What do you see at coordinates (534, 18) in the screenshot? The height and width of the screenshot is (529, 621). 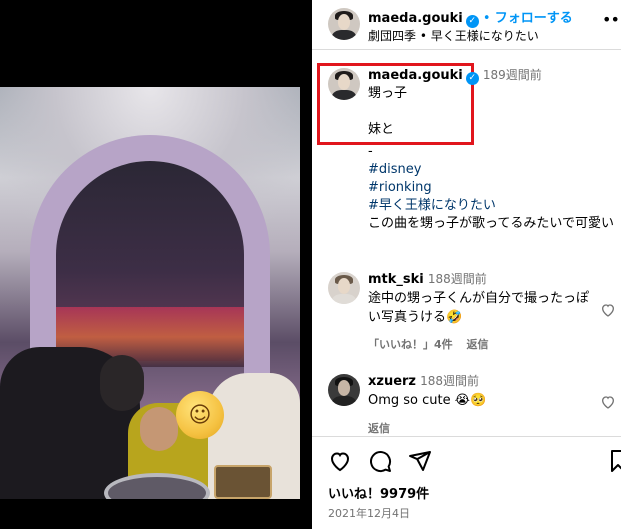 I see `follow-button: フォローする` at bounding box center [534, 18].